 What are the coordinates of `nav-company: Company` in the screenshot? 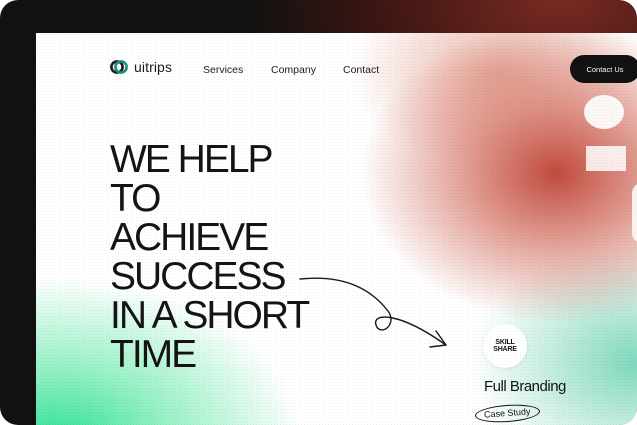 It's located at (293, 70).